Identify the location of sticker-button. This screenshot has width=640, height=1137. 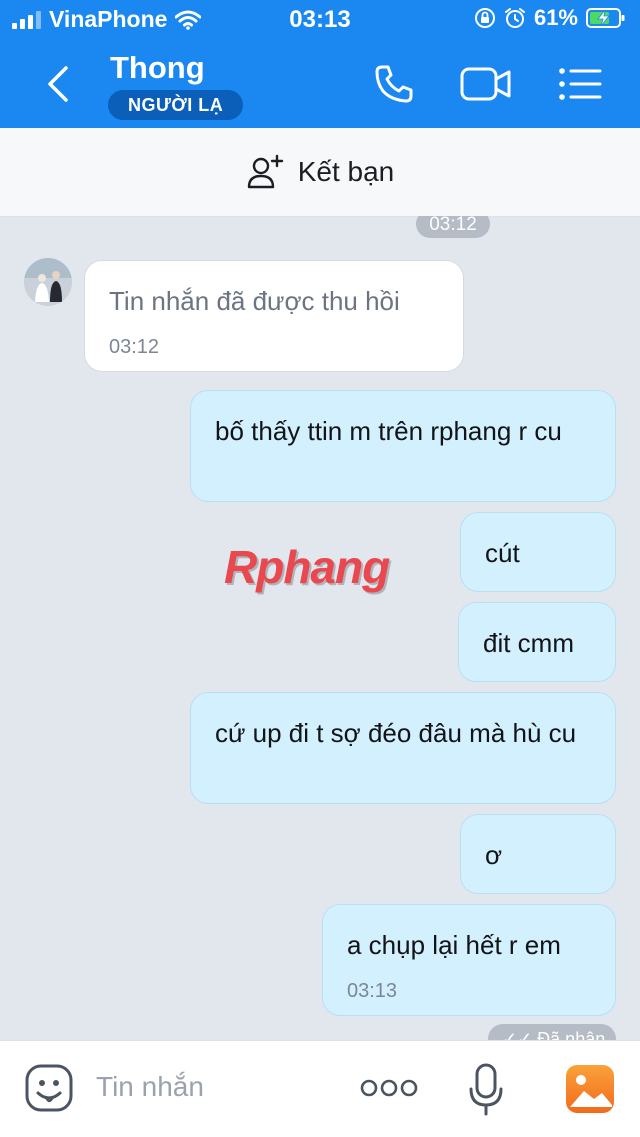
(49, 1088).